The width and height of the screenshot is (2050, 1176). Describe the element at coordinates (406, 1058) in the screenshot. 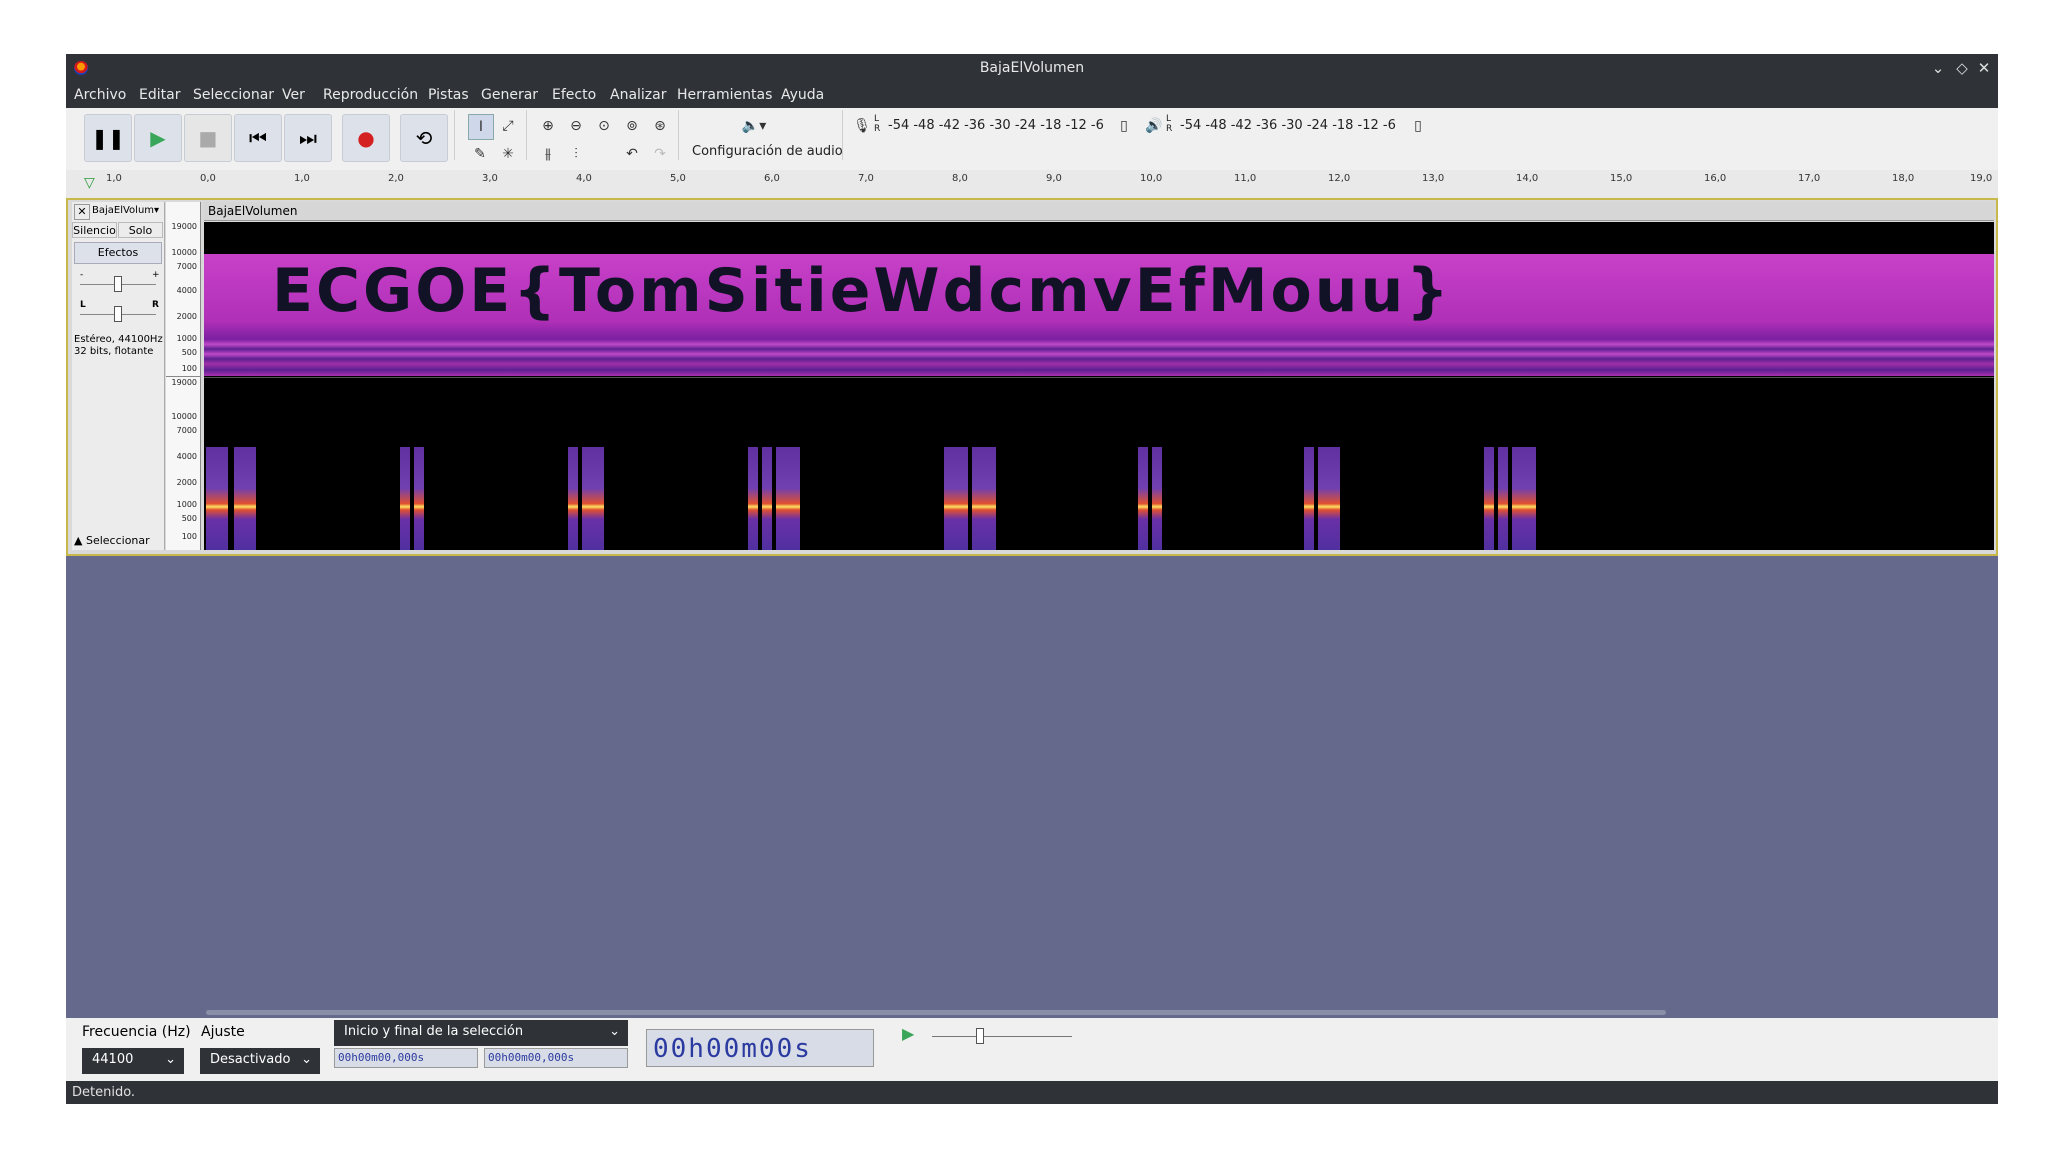

I see `selection-start-time: 00h00m00,000s` at that location.